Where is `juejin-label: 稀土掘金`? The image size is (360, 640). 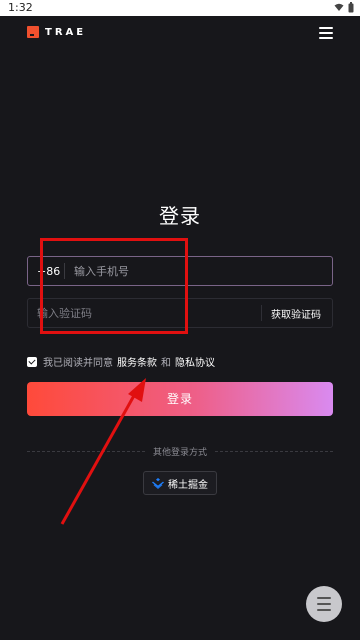 juejin-label: 稀土掘金 is located at coordinates (188, 485).